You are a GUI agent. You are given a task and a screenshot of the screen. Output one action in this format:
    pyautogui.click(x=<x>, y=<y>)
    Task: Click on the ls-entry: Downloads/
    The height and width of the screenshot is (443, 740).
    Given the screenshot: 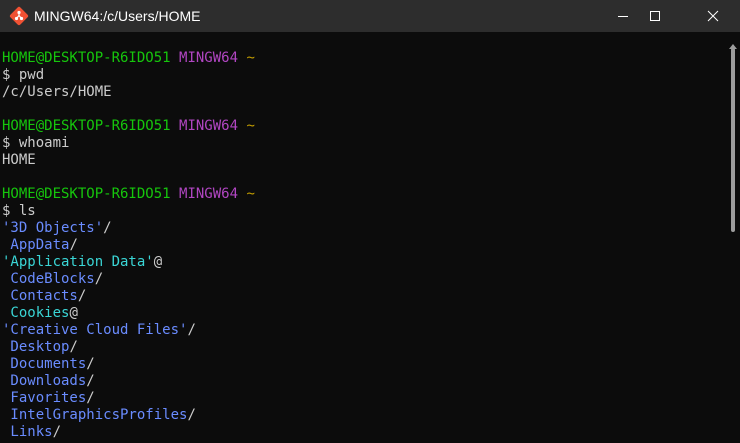 What is the action you would take?
    pyautogui.click(x=48, y=381)
    